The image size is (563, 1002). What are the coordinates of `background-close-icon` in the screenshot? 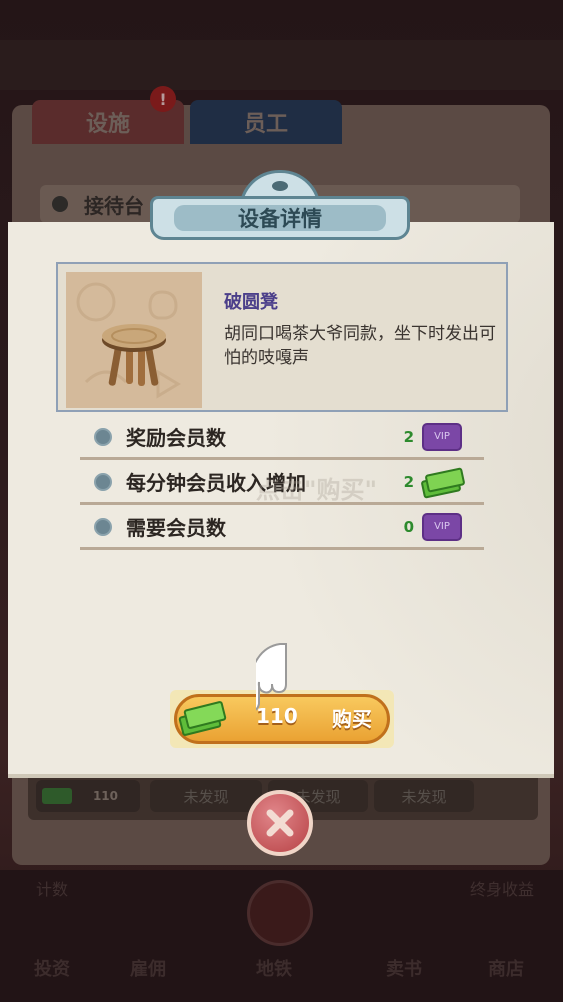 It's located at (280, 913).